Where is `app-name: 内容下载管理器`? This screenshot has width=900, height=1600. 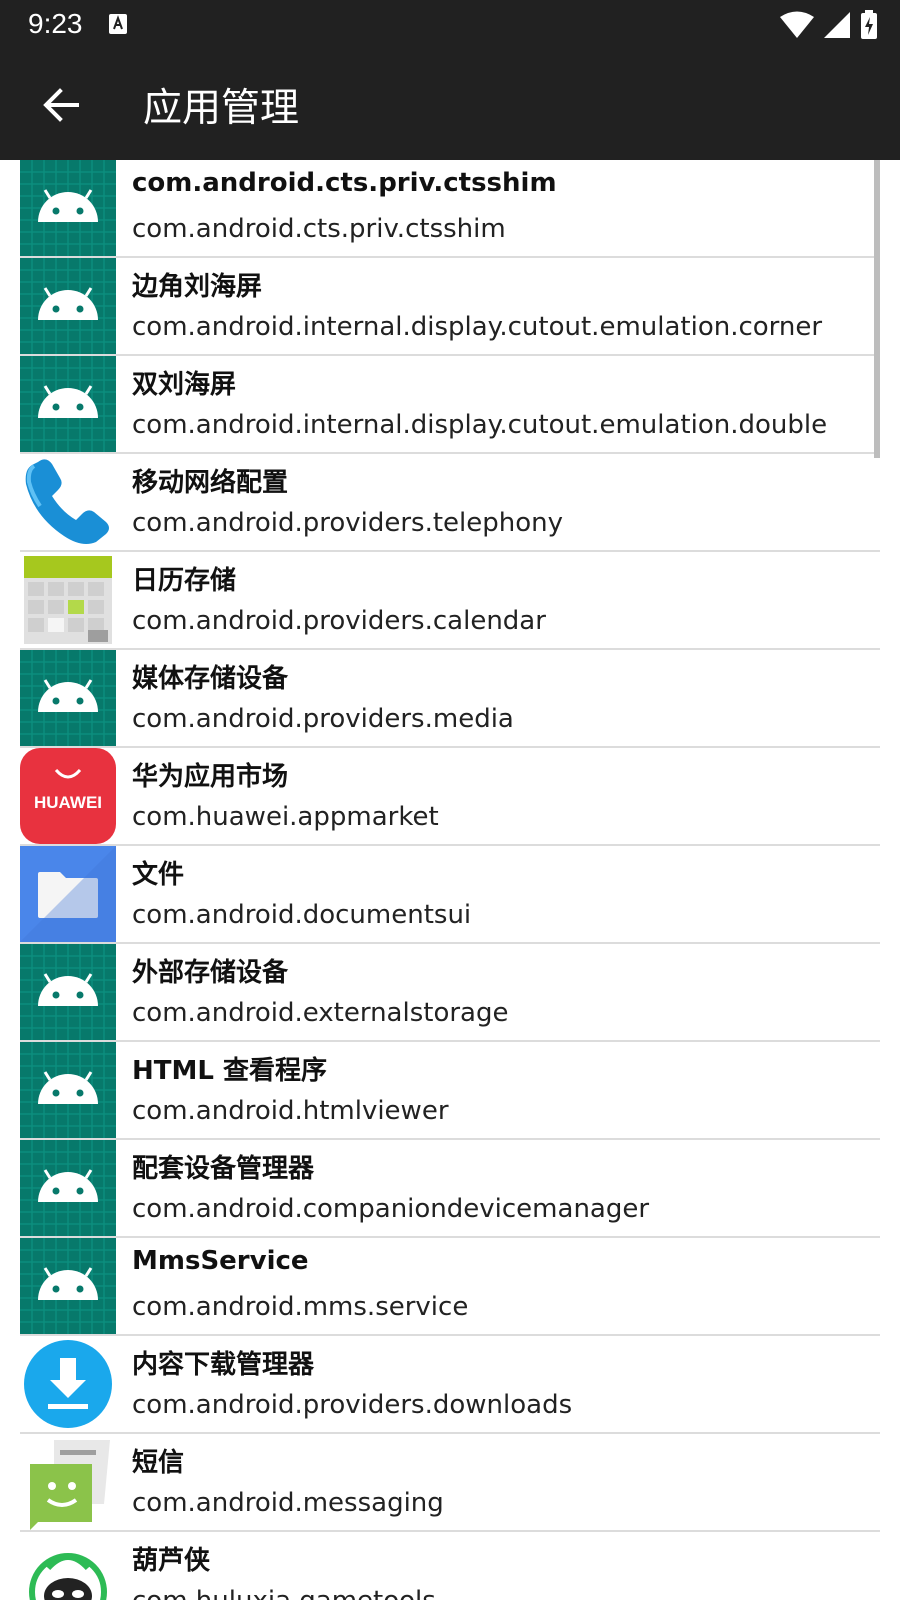
app-name: 内容下载管理器 is located at coordinates (223, 1365).